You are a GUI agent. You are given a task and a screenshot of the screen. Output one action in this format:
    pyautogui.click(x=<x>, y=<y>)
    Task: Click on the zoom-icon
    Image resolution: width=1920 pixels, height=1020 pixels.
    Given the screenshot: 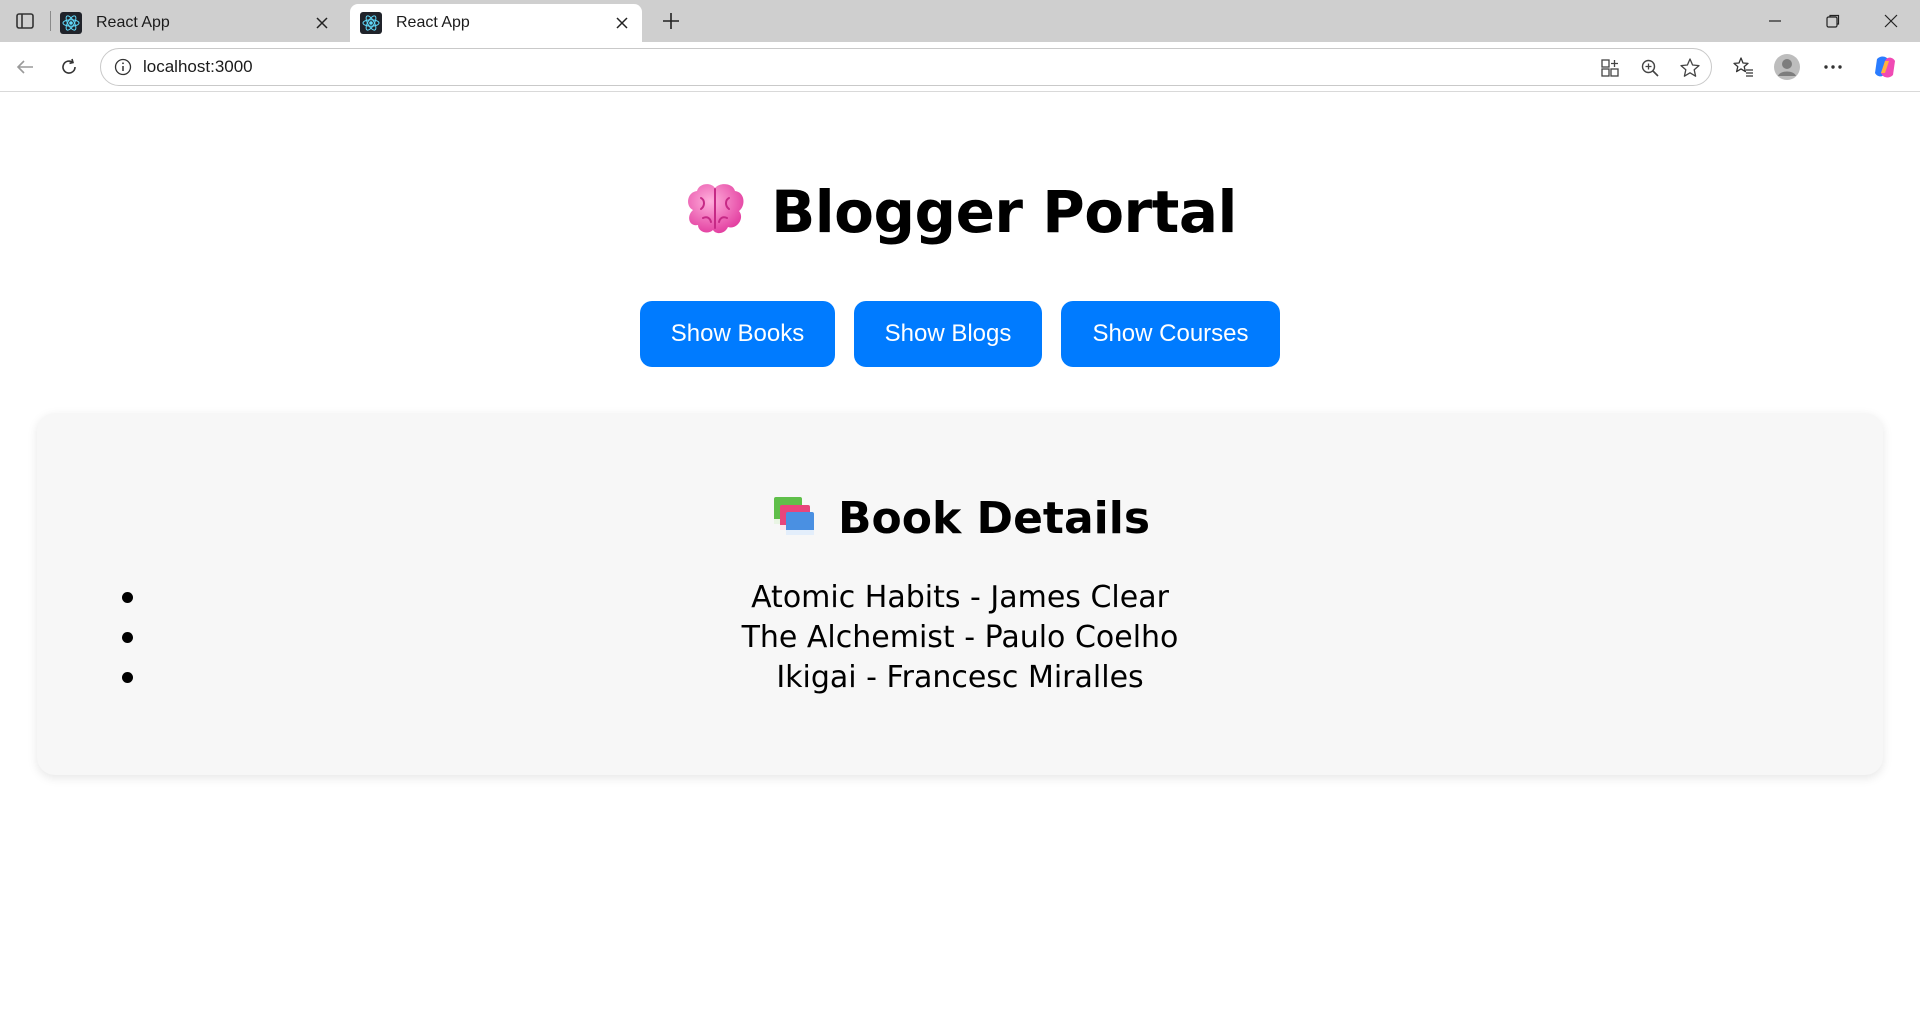 What is the action you would take?
    pyautogui.click(x=1650, y=68)
    